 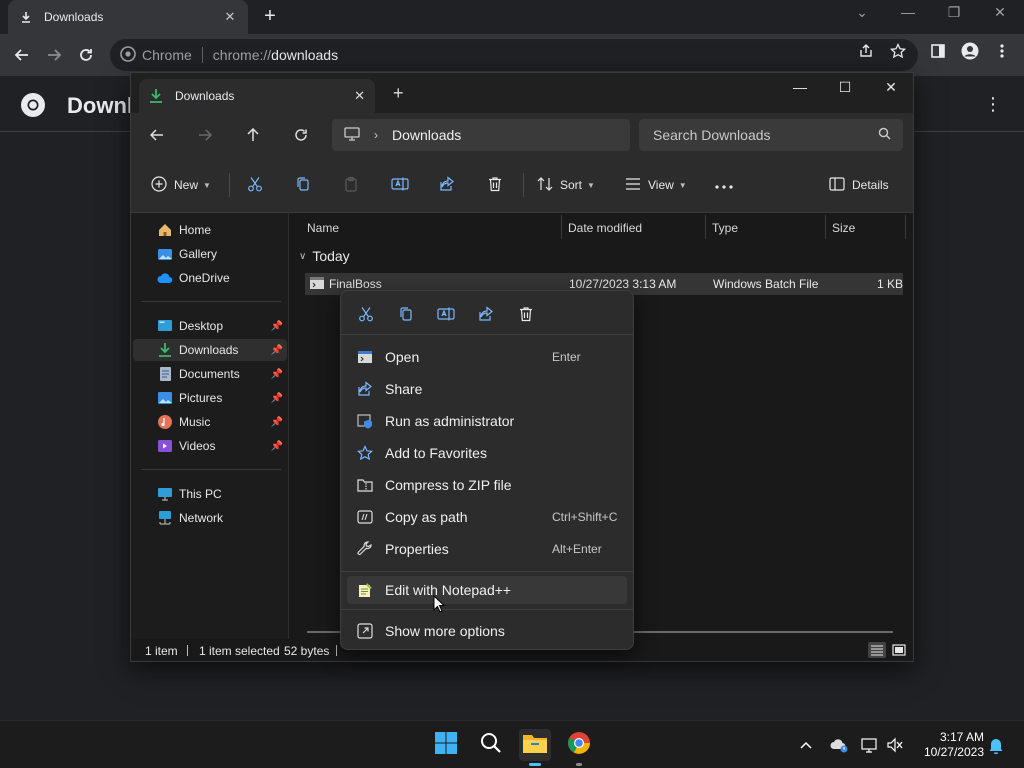 I want to click on chrome-tab-downloads: Downloads ✕, so click(x=128, y=17).